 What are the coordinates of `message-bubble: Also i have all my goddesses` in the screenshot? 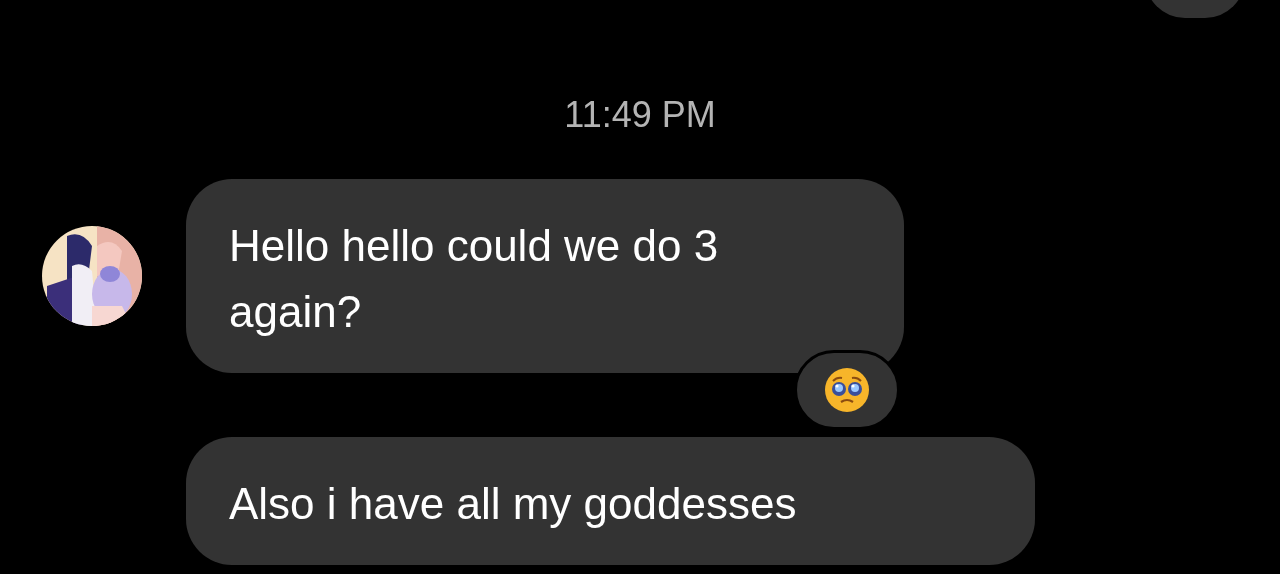 It's located at (610, 501).